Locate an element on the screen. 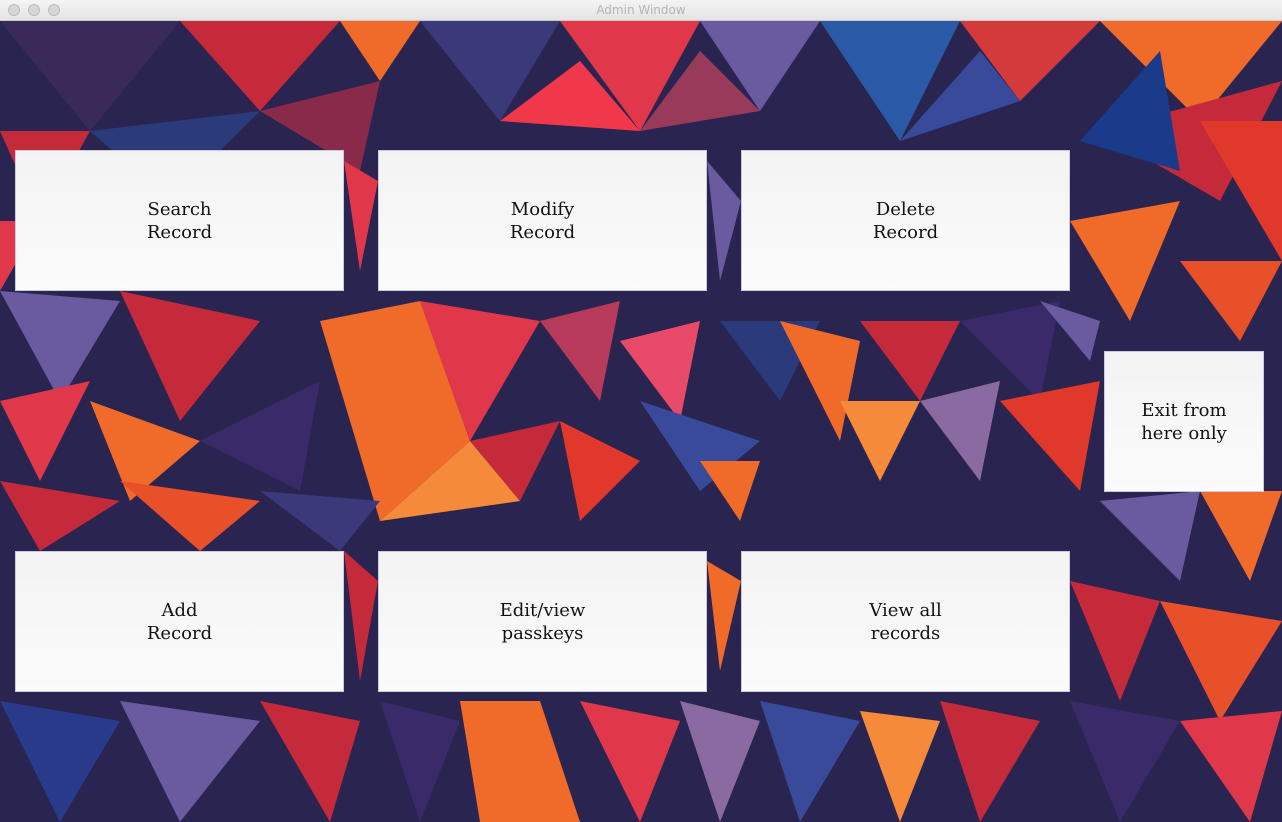 The width and height of the screenshot is (1282, 822). edit-passkeys-label: Edit/view passkeys is located at coordinates (542, 621).